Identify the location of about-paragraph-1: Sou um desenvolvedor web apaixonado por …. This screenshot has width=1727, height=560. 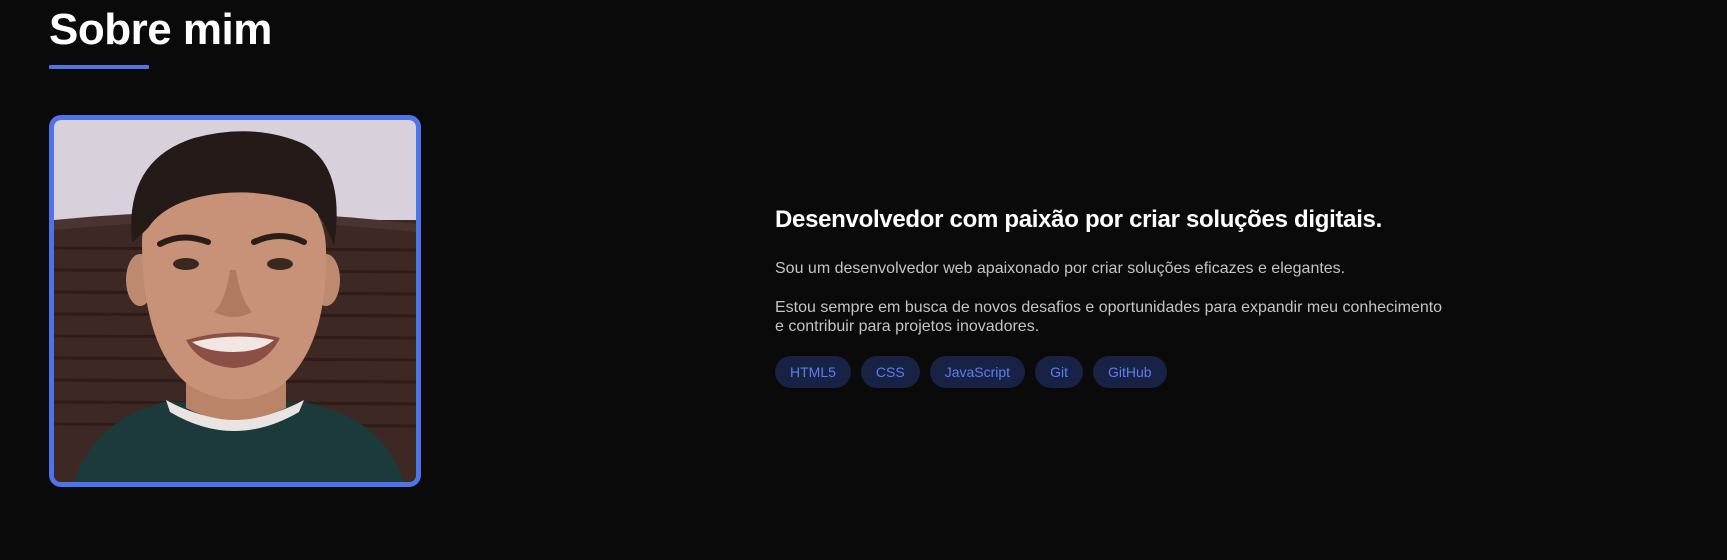
(1060, 268).